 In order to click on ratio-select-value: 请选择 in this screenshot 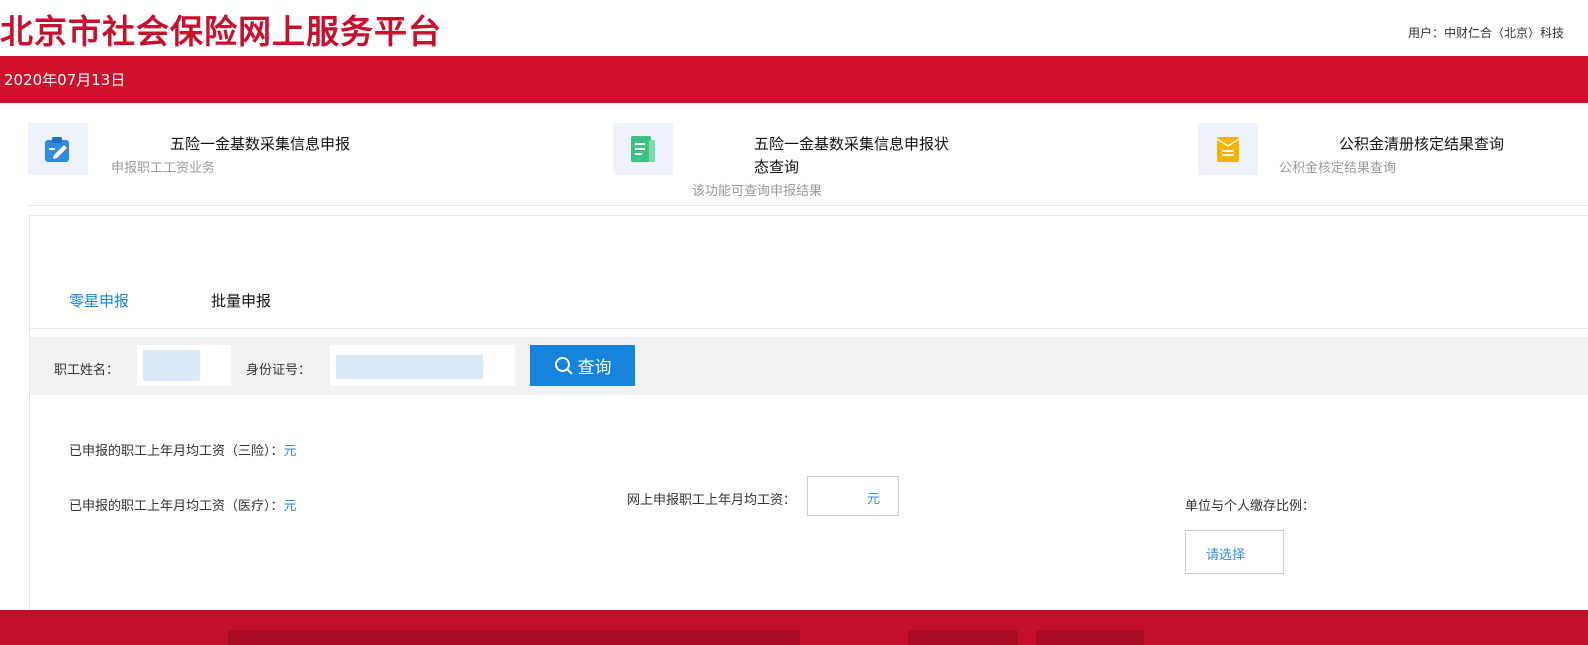, I will do `click(1226, 555)`.